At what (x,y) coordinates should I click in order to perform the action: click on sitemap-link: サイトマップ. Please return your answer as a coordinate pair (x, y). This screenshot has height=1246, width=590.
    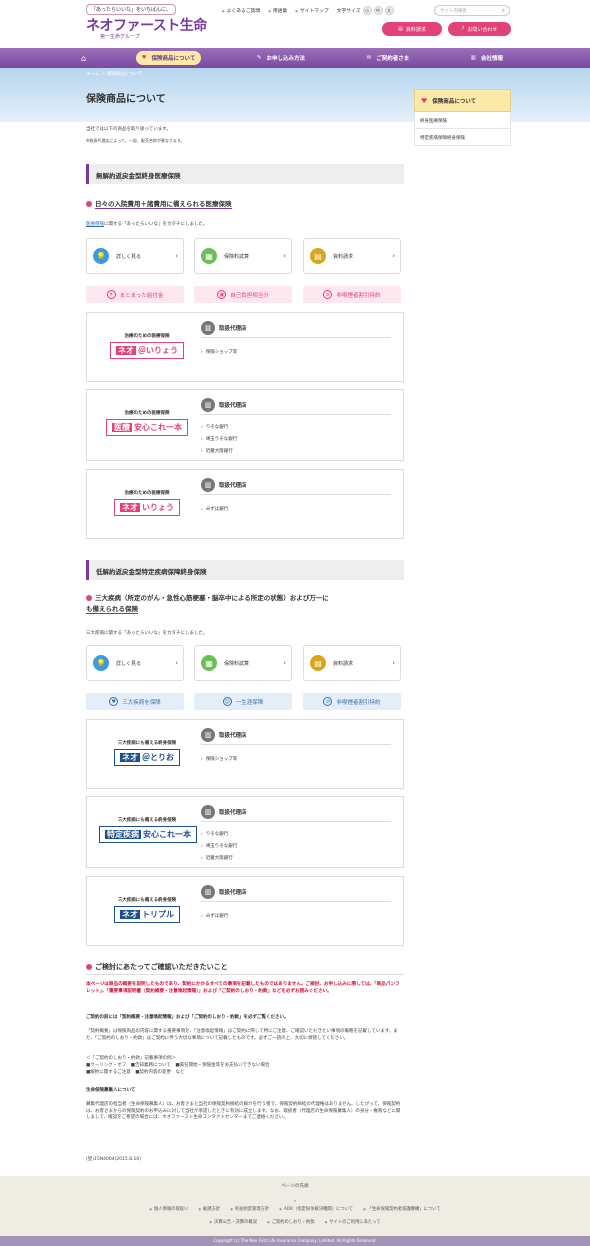
    Looking at the image, I should click on (312, 10).